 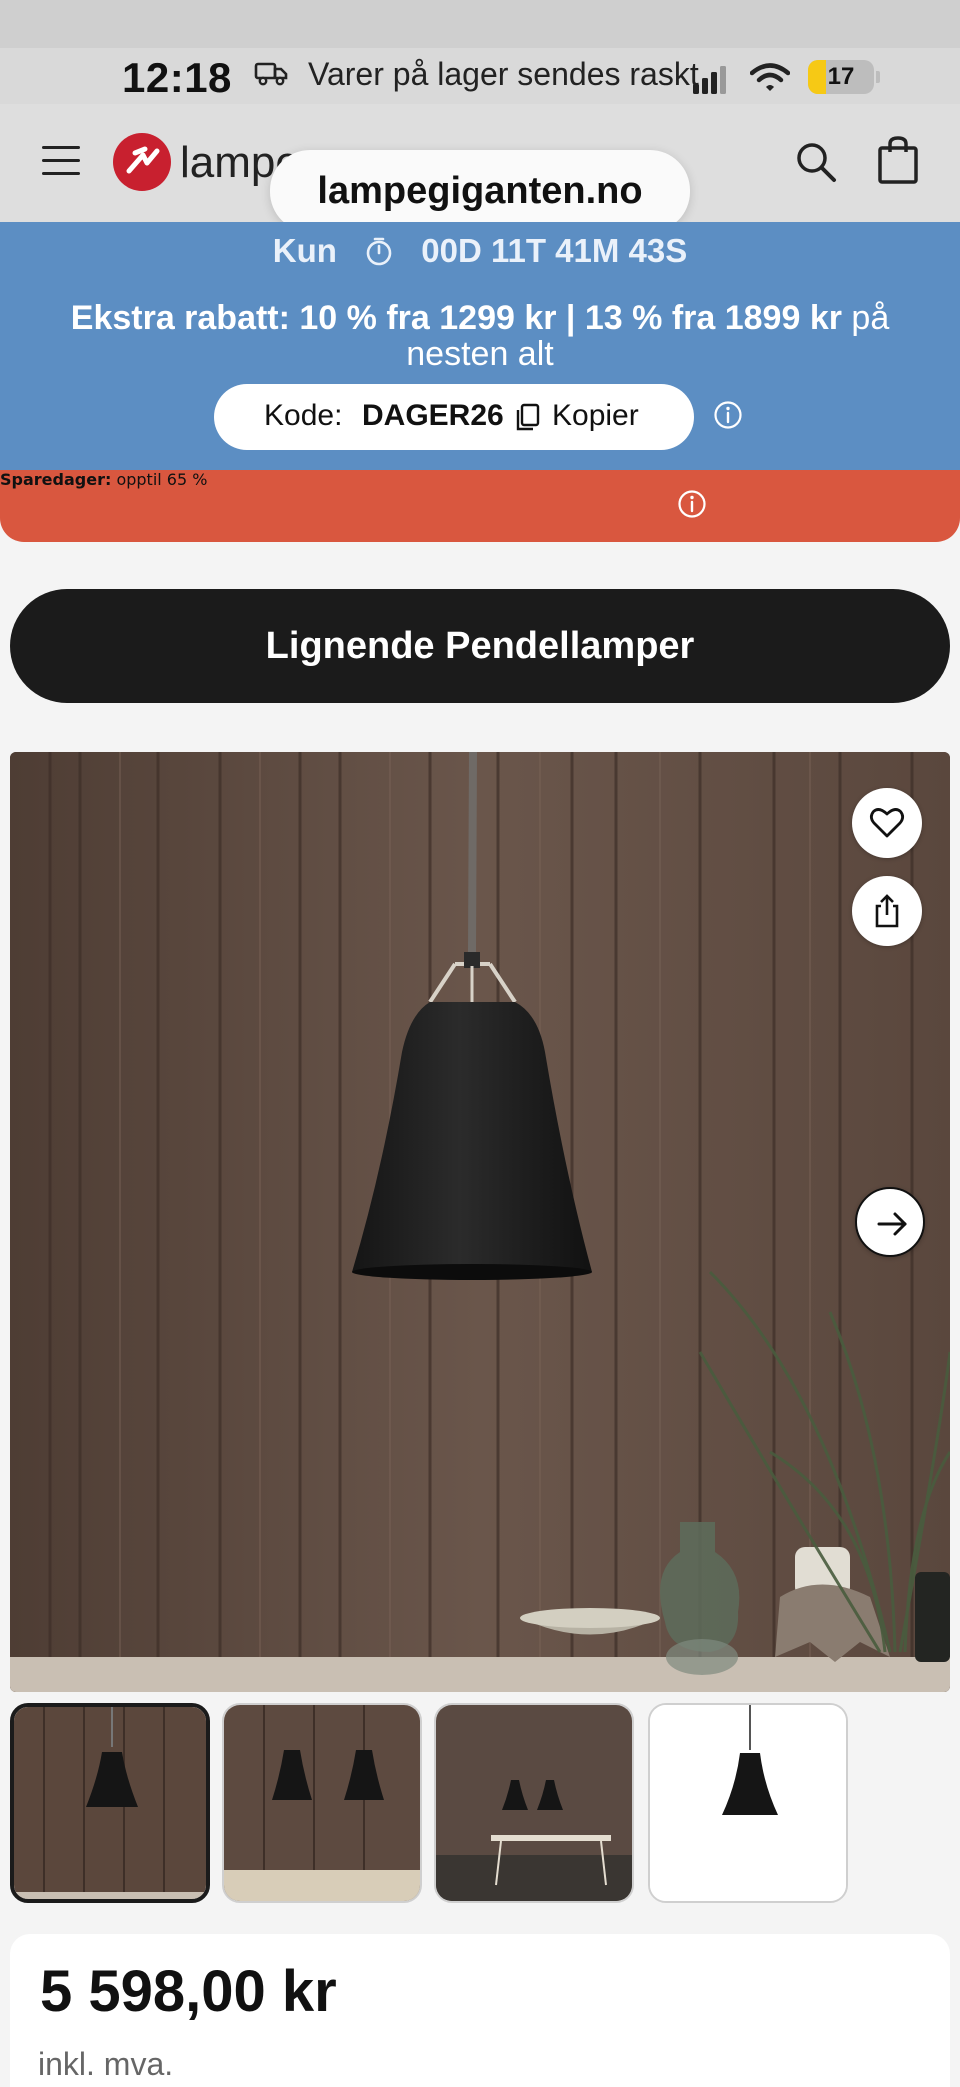 I want to click on countdown: Kun 00D 11T 41M 43S, so click(x=480, y=251).